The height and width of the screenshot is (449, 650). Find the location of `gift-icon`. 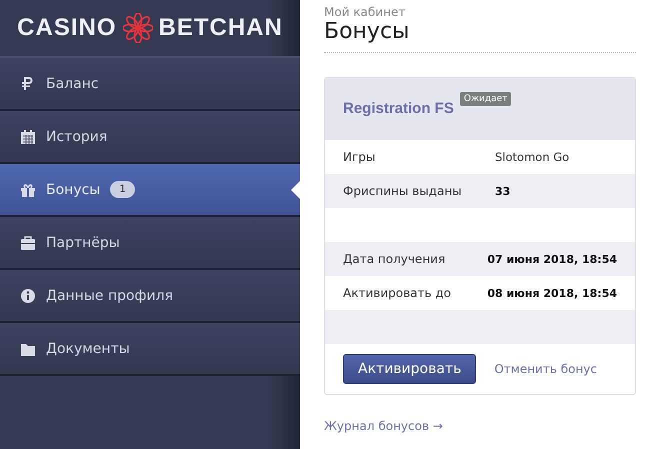

gift-icon is located at coordinates (28, 190).